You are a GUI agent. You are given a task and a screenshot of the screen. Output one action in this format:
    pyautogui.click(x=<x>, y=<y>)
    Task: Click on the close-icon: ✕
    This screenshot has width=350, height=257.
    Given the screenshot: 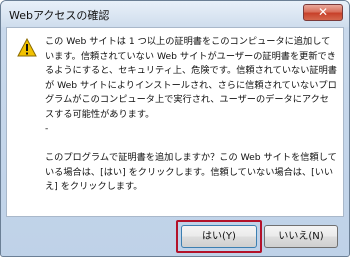 What is the action you would take?
    pyautogui.click(x=323, y=12)
    